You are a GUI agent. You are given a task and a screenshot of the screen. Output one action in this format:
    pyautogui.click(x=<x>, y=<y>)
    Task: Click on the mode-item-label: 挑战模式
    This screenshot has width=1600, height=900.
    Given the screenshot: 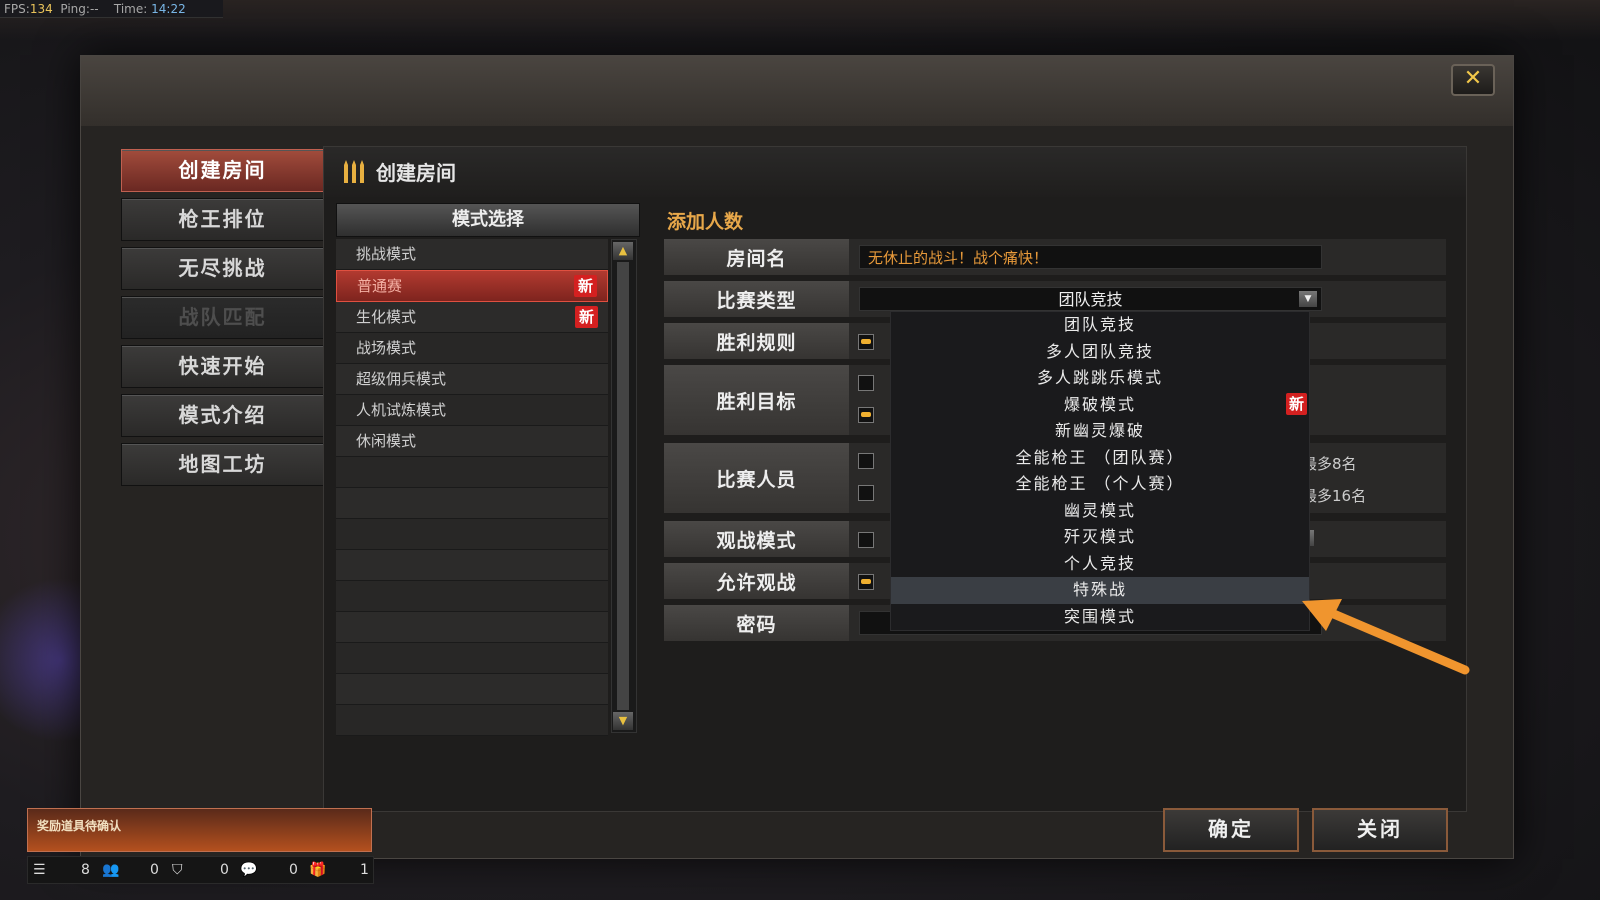 What is the action you would take?
    pyautogui.click(x=386, y=254)
    